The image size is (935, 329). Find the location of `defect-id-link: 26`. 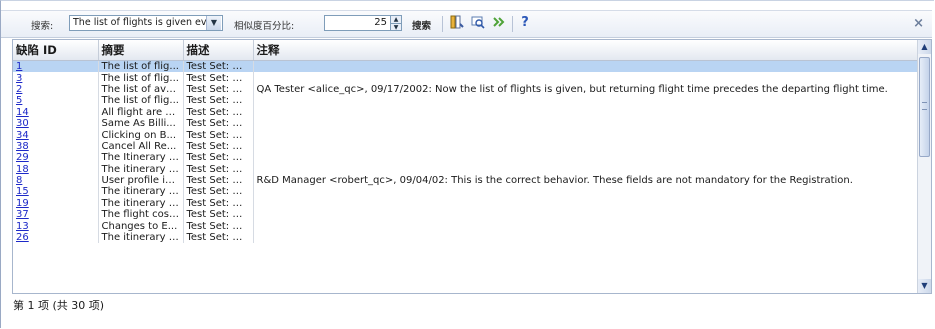

defect-id-link: 26 is located at coordinates (22, 237).